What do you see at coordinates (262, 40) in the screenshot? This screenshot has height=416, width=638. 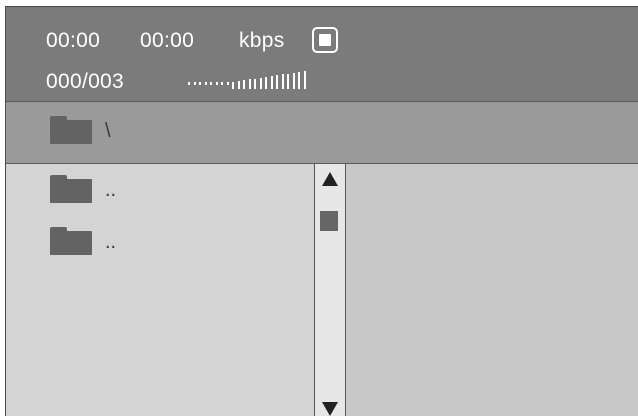 I see `bitrate-unit: kbps` at bounding box center [262, 40].